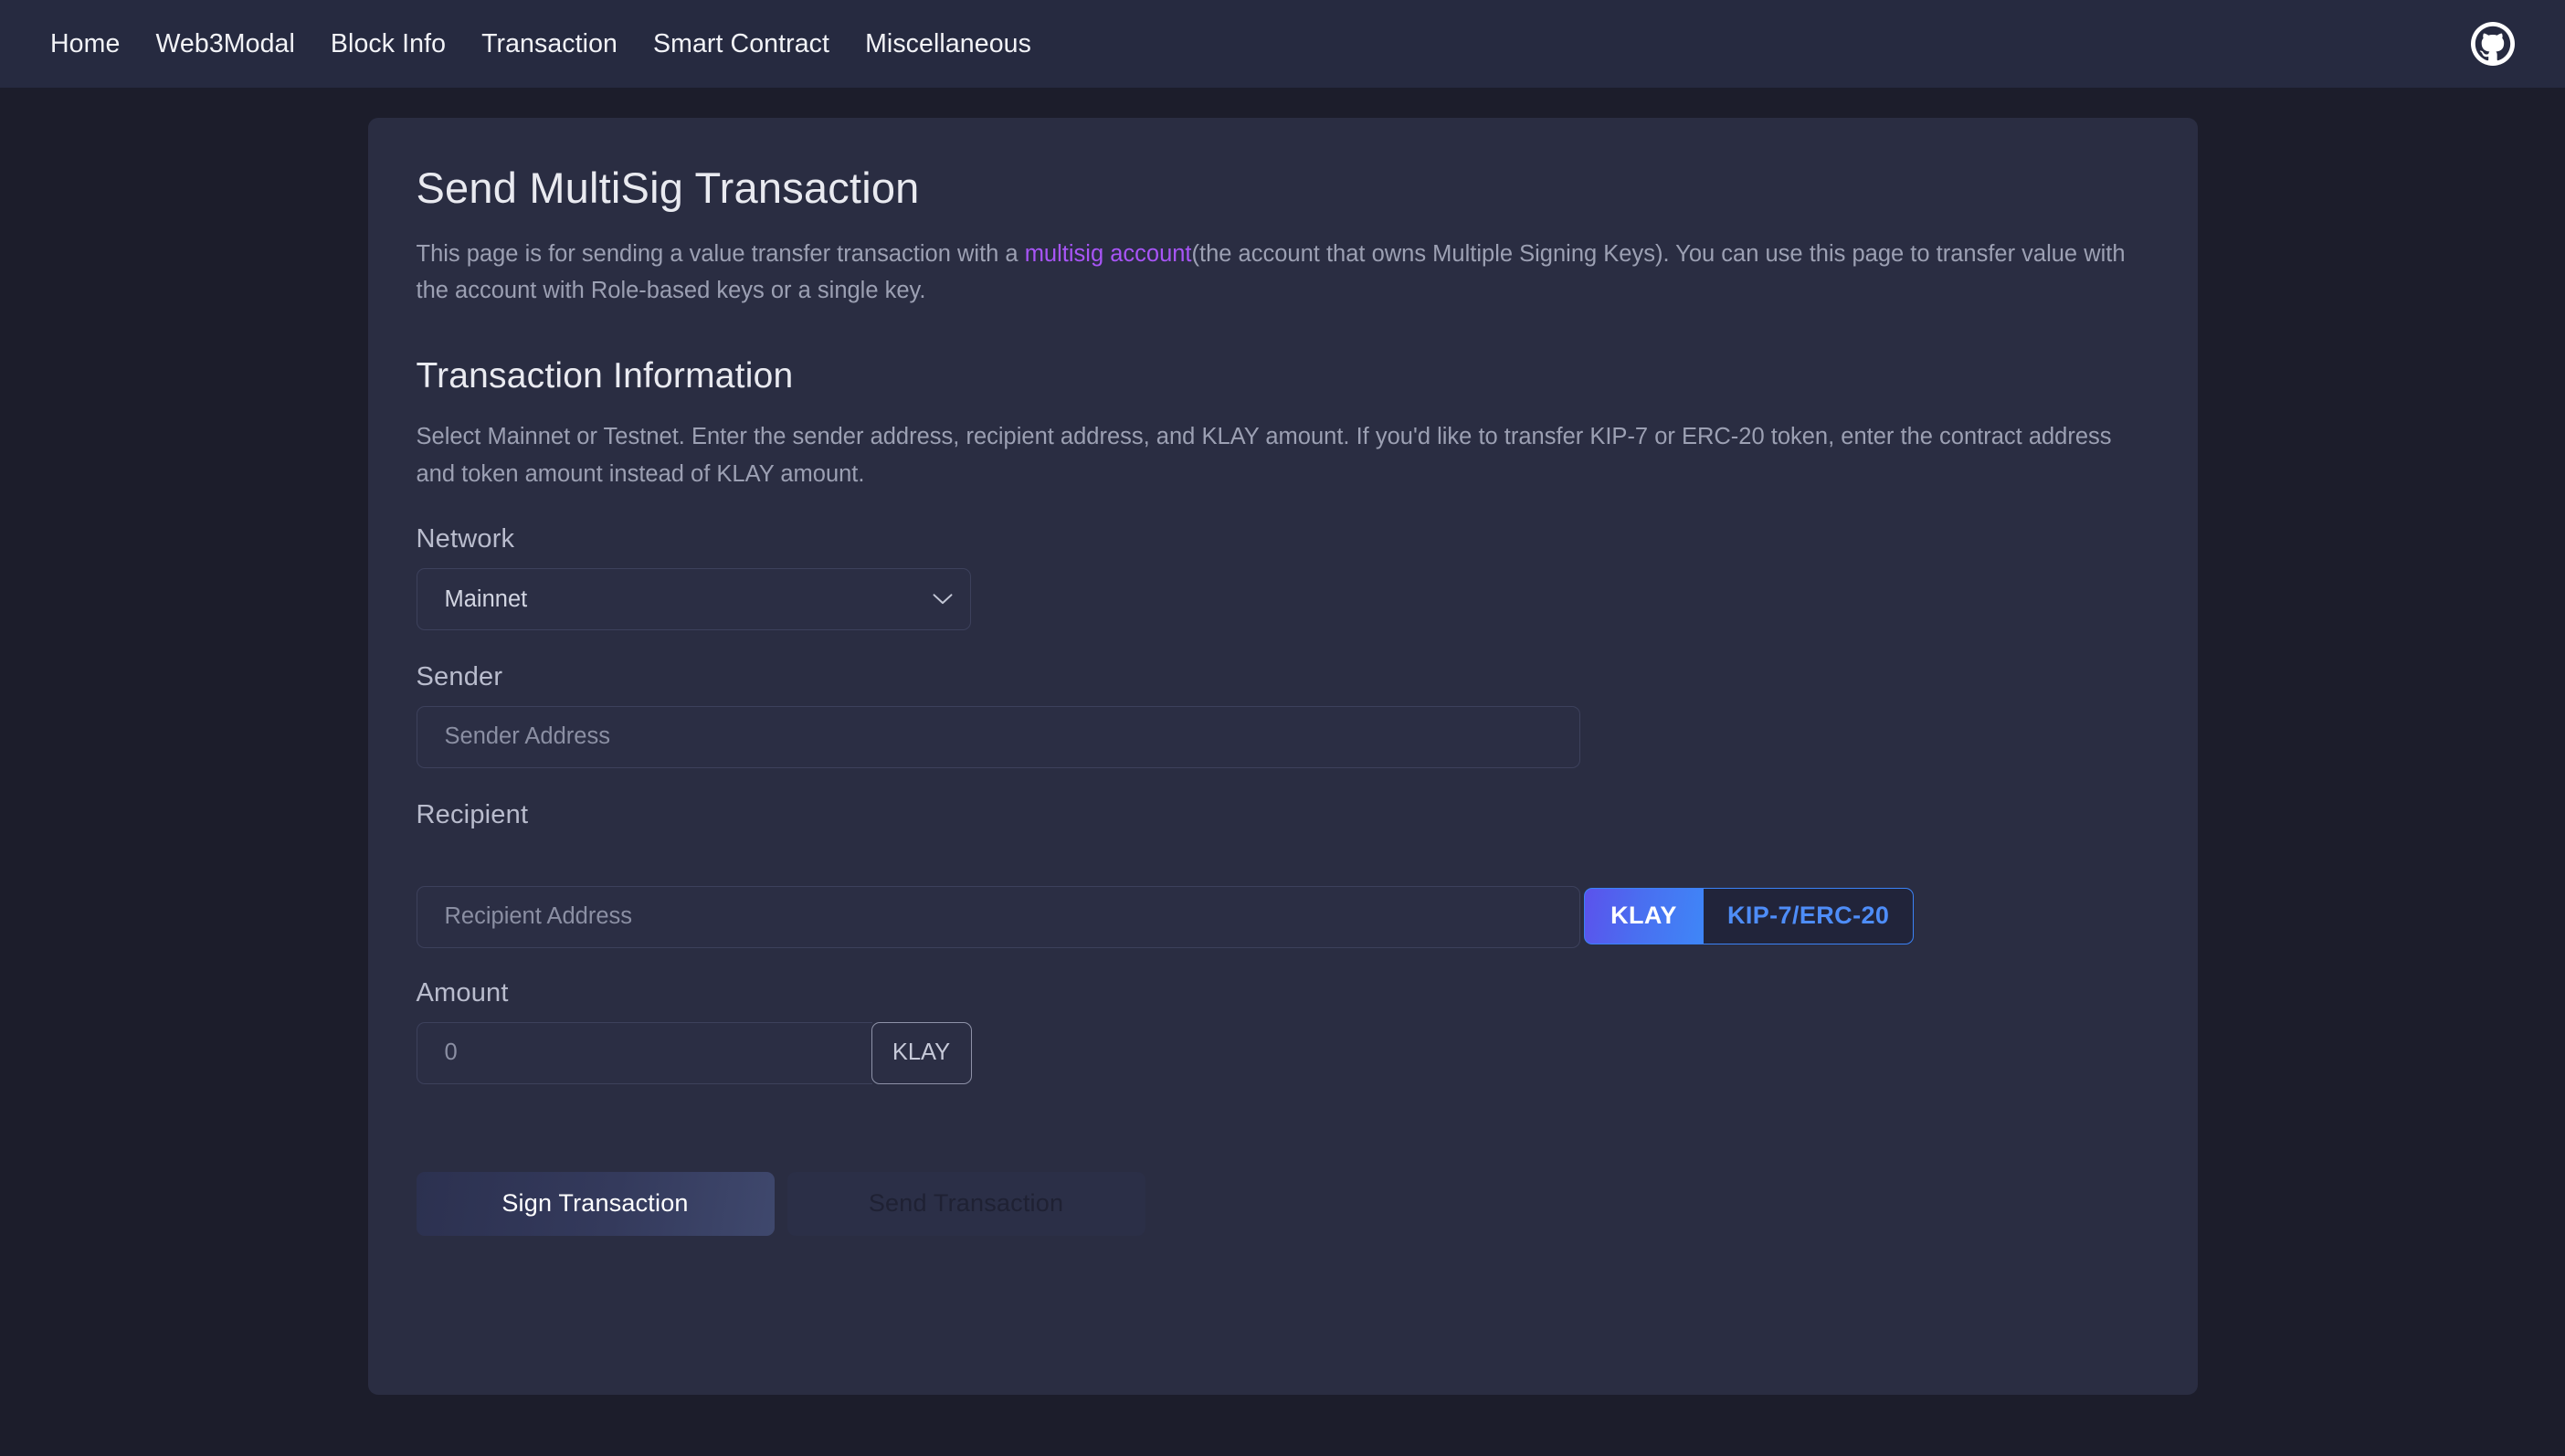  Describe the element at coordinates (1284, 1053) in the screenshot. I see `amount-field-row: KLAY` at that location.